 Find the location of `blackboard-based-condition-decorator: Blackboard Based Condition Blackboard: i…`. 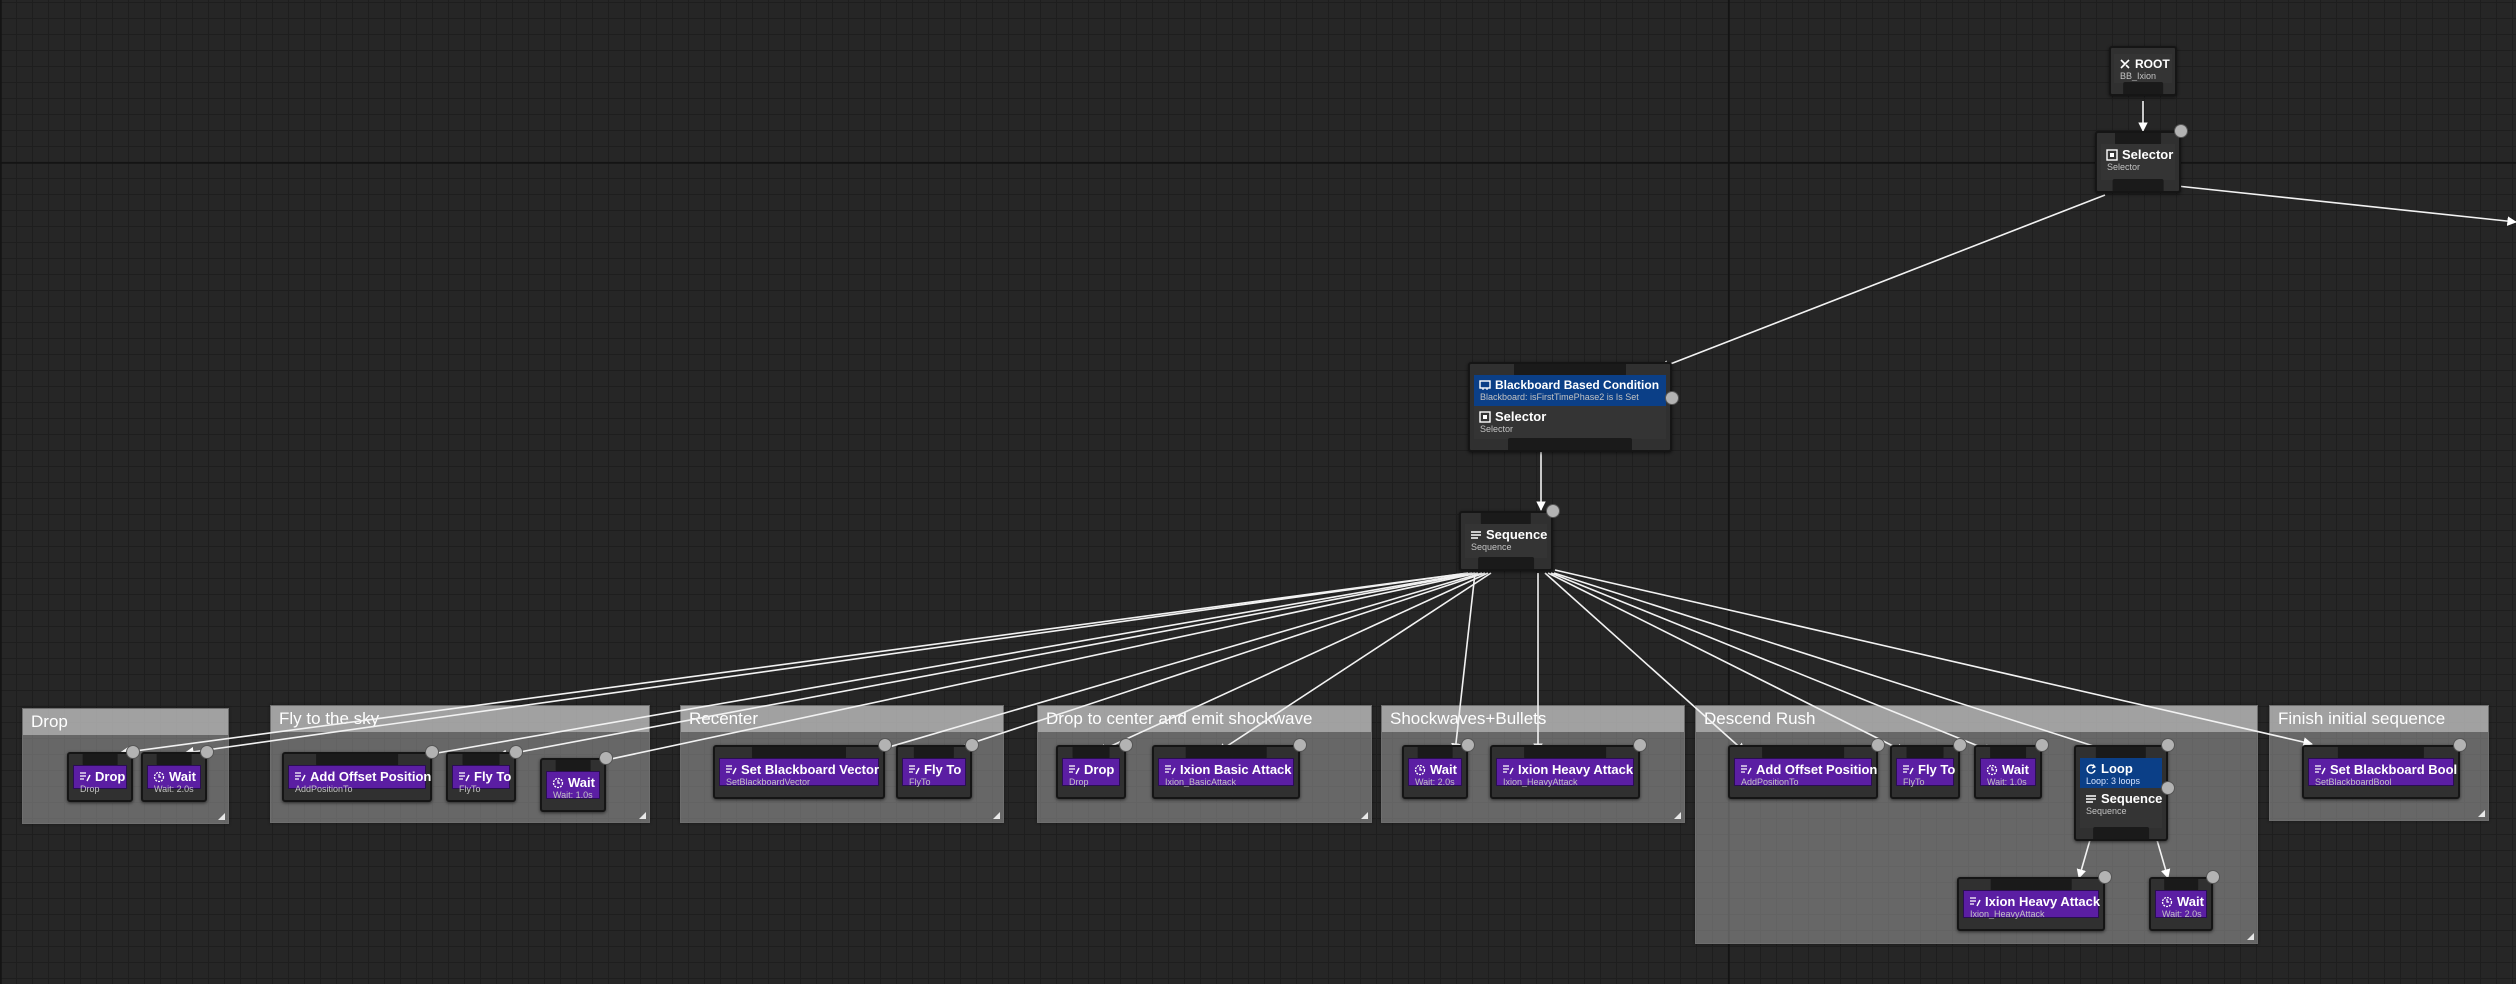

blackboard-based-condition-decorator: Blackboard Based Condition Blackboard: i… is located at coordinates (1570, 390).